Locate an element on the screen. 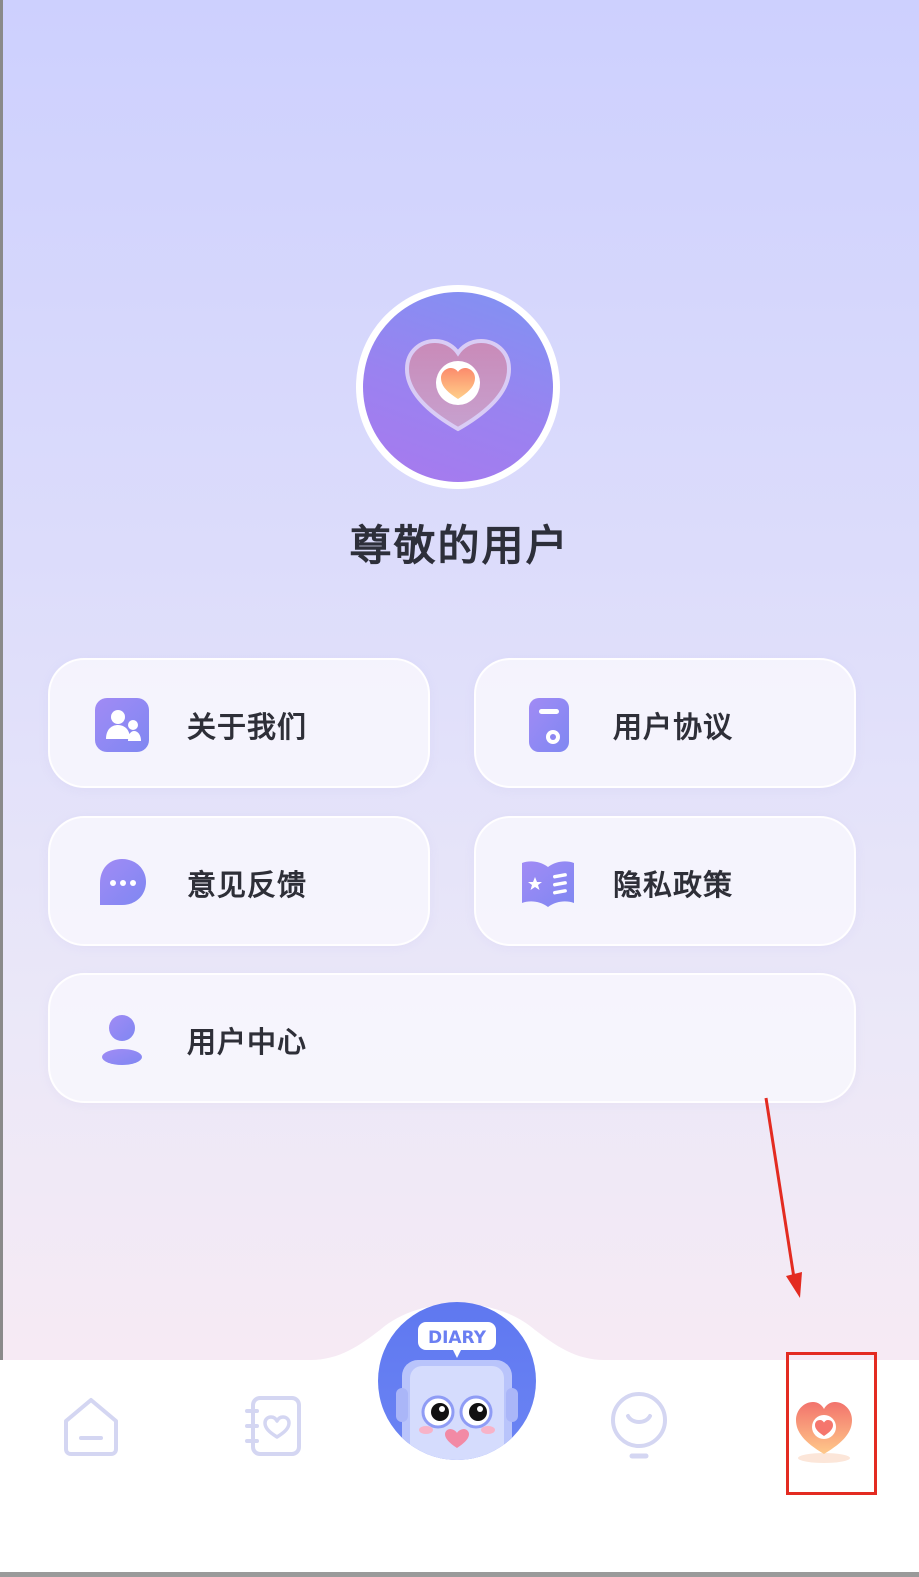 This screenshot has width=919, height=1577. feedback-card: 意见反馈 is located at coordinates (239, 881).